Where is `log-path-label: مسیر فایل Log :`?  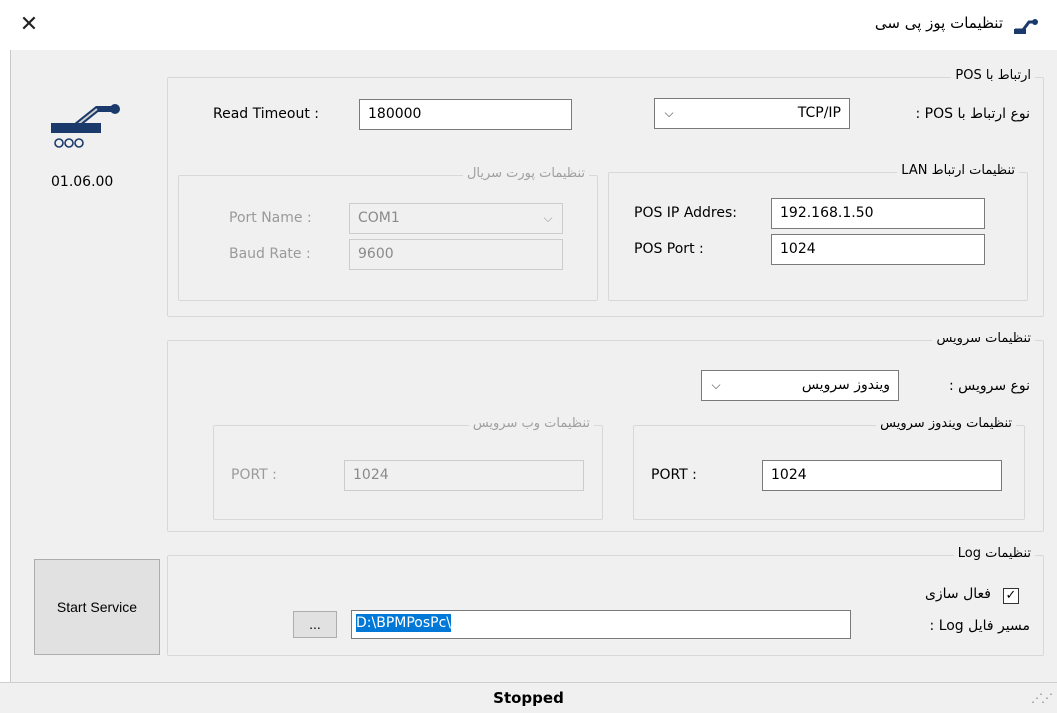 log-path-label: مسیر فایل Log : is located at coordinates (979, 626).